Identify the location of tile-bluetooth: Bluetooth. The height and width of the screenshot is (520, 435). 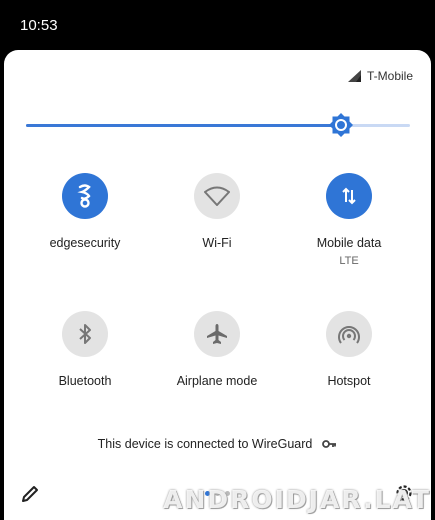
(85, 349).